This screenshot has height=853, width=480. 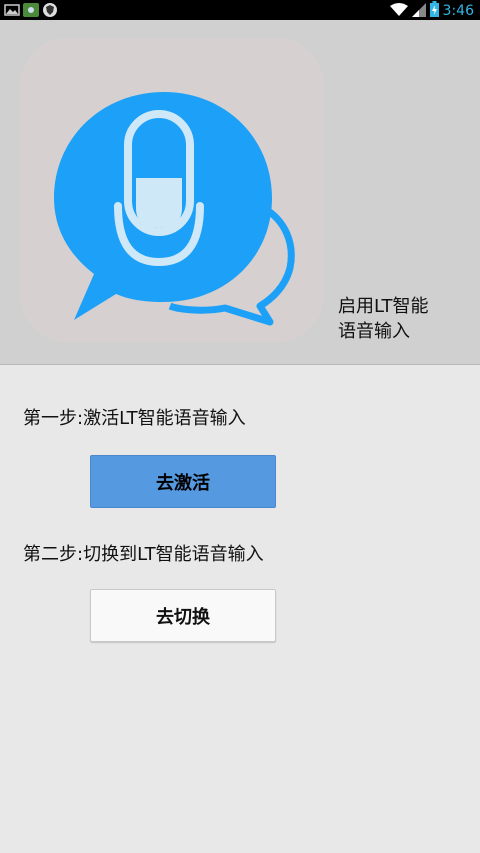 I want to click on app-title-line1: 启用LT智能, so click(x=383, y=306).